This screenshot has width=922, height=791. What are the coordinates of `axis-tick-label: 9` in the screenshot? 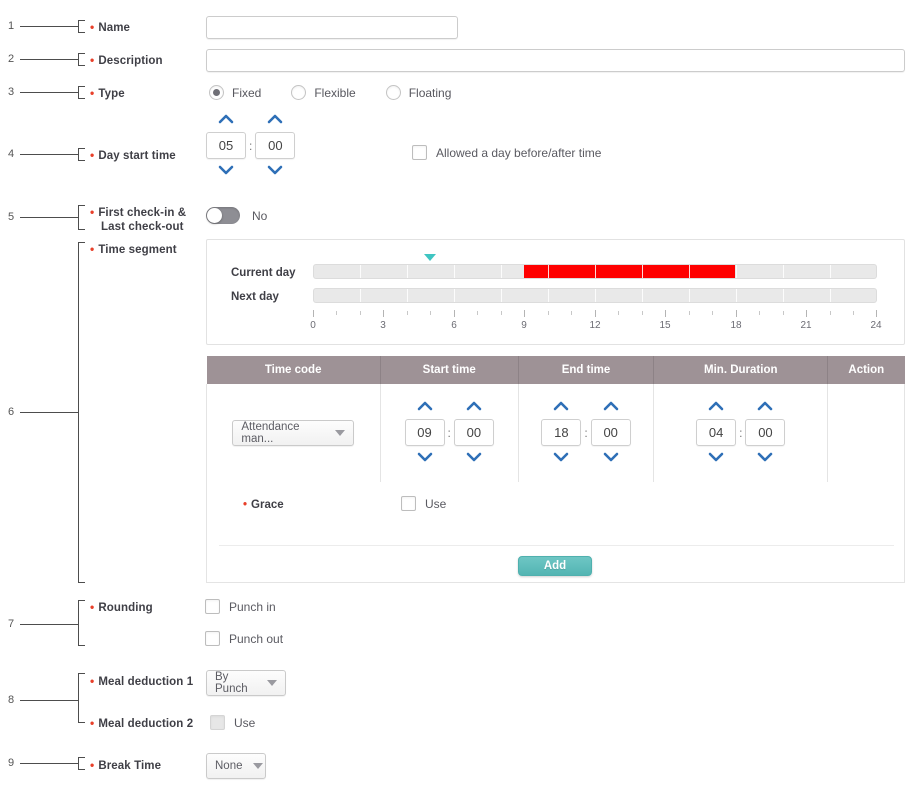 It's located at (524, 325).